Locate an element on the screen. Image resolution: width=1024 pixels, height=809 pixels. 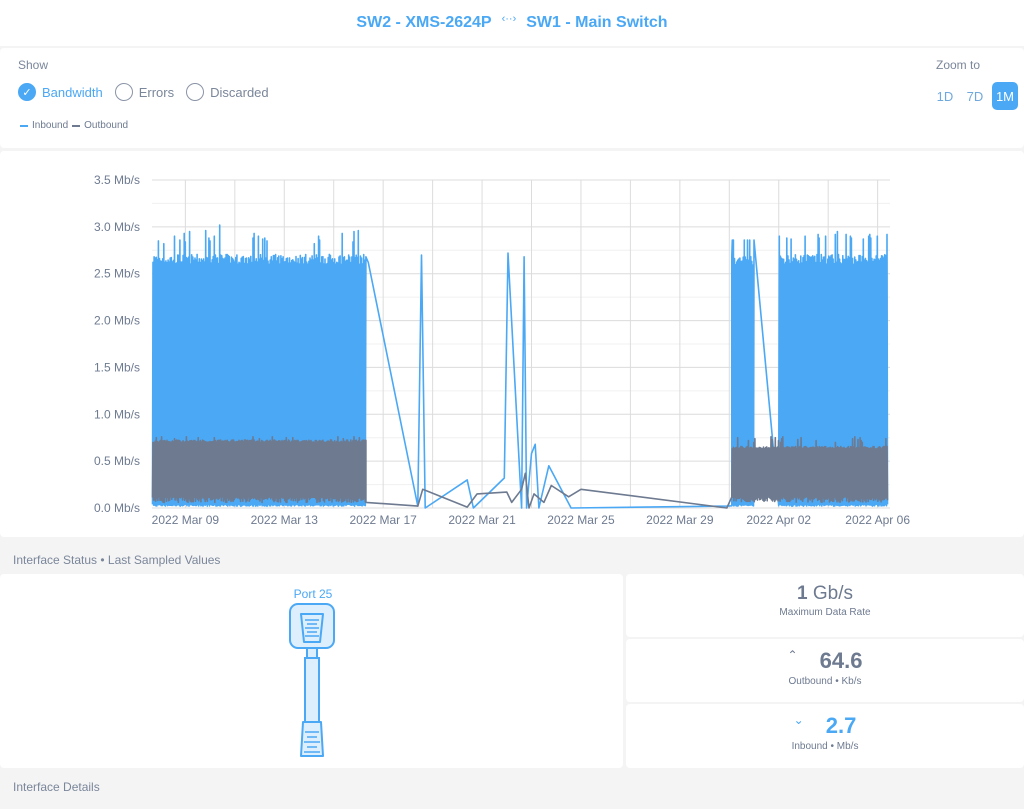
option-errors: Errors is located at coordinates (144, 92).